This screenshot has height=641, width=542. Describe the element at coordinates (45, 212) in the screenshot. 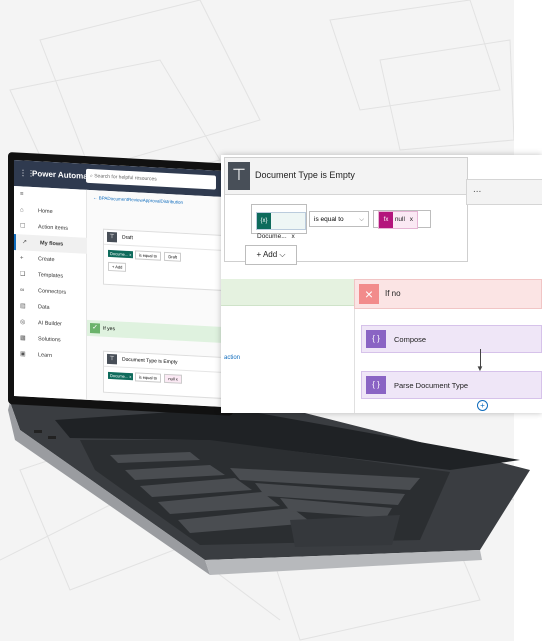

I see `sidebar-item-label: Home` at that location.